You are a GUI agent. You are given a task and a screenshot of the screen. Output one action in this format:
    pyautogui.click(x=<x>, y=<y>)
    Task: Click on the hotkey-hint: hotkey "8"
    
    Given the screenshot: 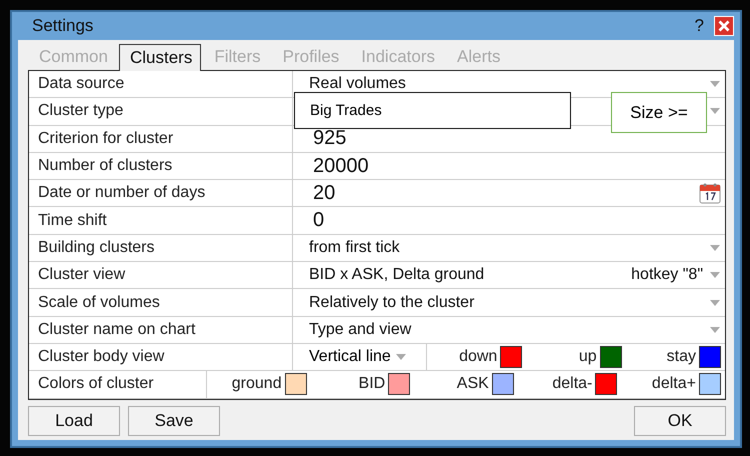 What is the action you would take?
    pyautogui.click(x=667, y=275)
    